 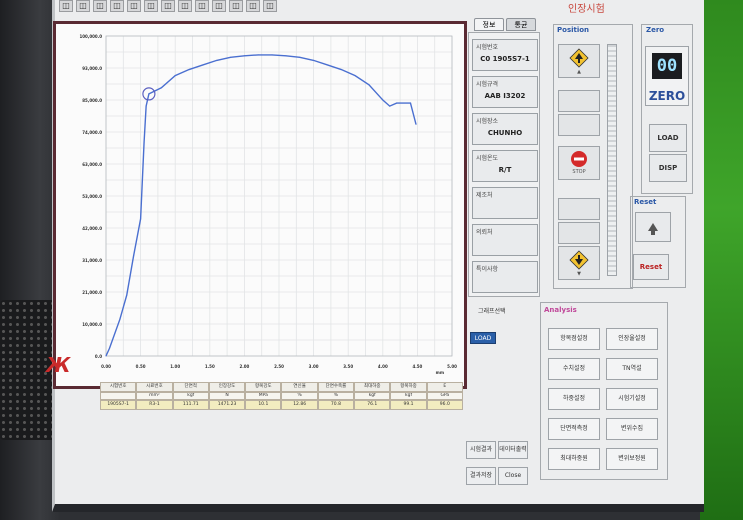 I want to click on y-tick-label: 0.0, so click(x=98, y=356).